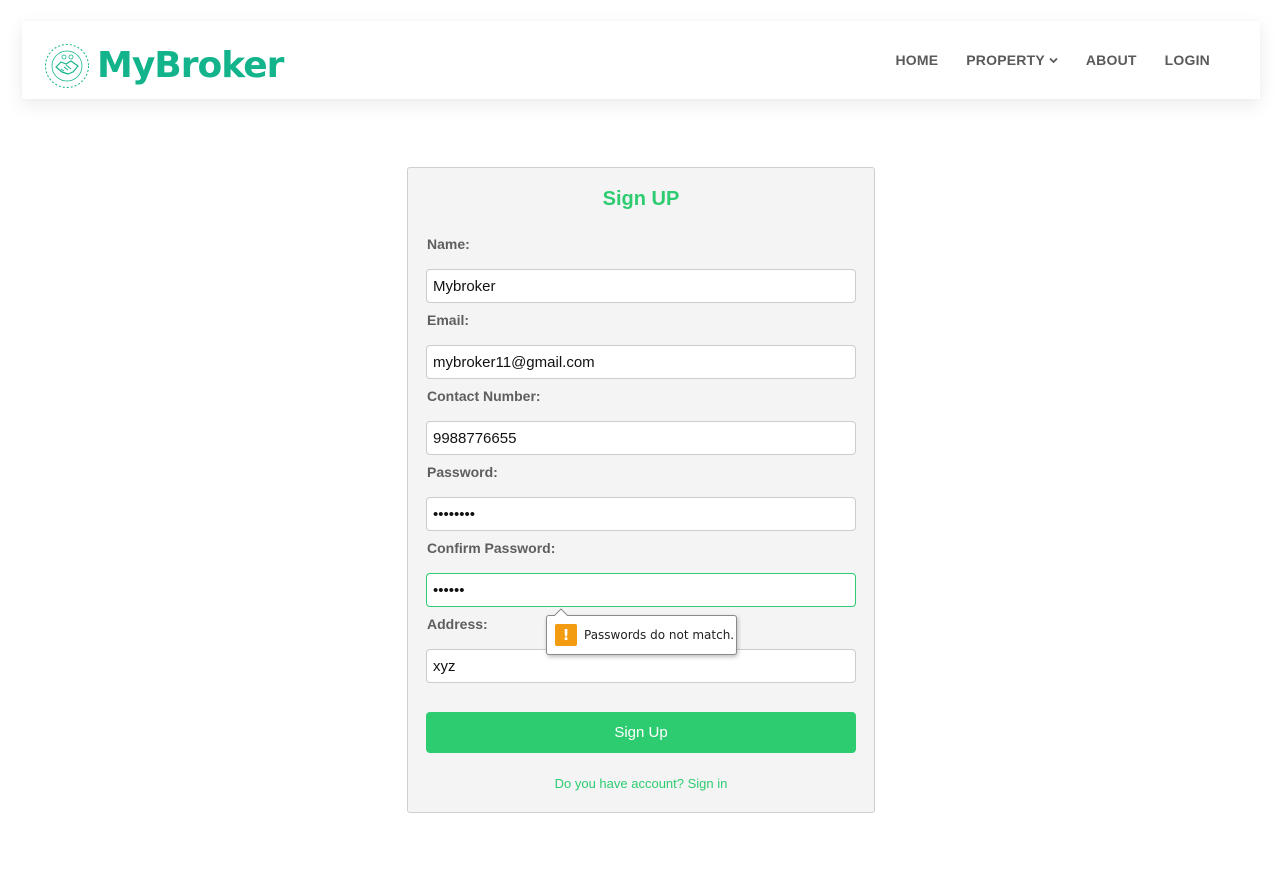  I want to click on confirm-password-input, so click(641, 590).